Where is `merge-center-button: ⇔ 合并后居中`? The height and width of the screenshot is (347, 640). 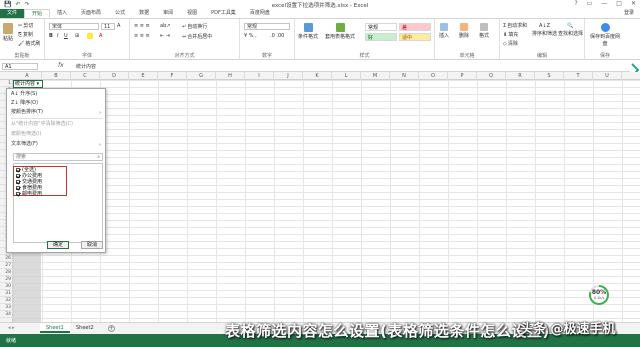
merge-center-button: ⇔ 合并后居中 is located at coordinates (197, 37).